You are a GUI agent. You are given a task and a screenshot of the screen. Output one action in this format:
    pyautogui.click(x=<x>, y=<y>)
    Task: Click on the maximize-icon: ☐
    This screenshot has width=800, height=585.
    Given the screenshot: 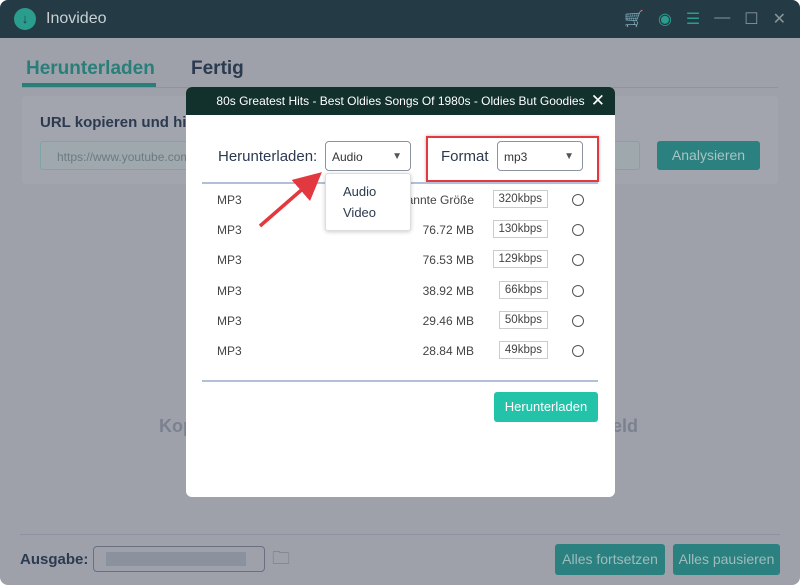 What is the action you would take?
    pyautogui.click(x=751, y=19)
    